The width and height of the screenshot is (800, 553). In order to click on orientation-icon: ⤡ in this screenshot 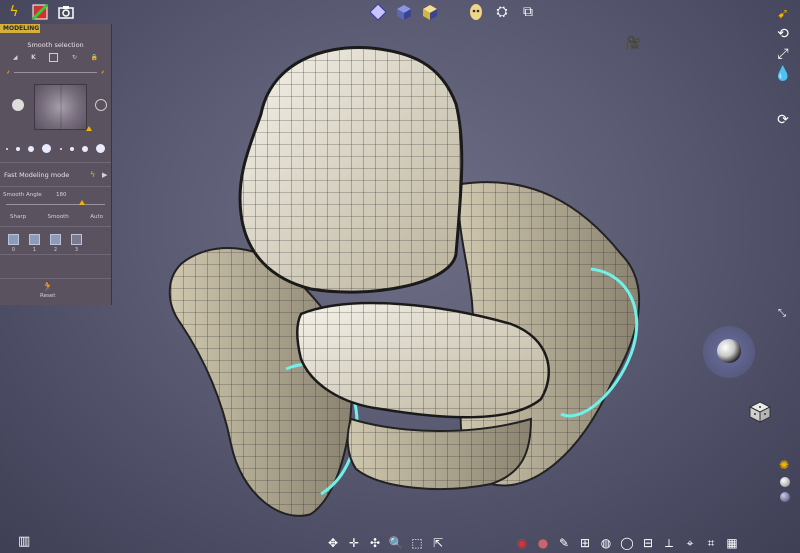, I will do `click(782, 313)`.